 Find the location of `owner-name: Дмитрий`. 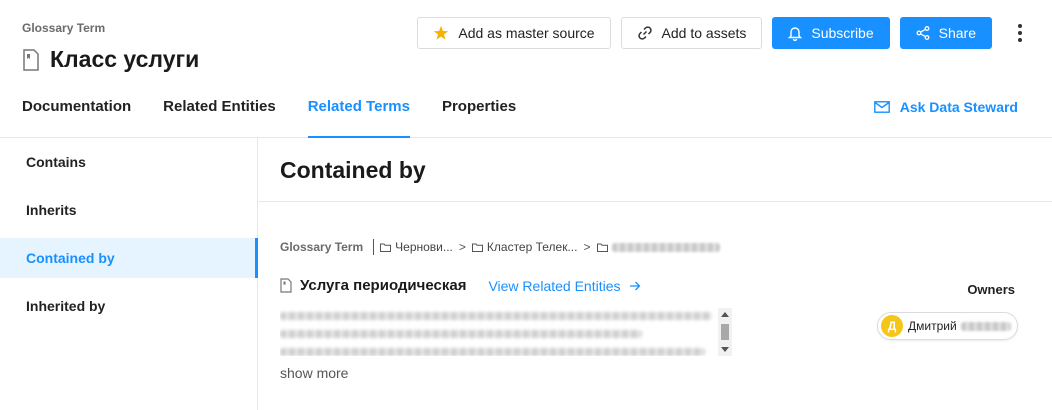

owner-name: Дмитрий is located at coordinates (959, 326).